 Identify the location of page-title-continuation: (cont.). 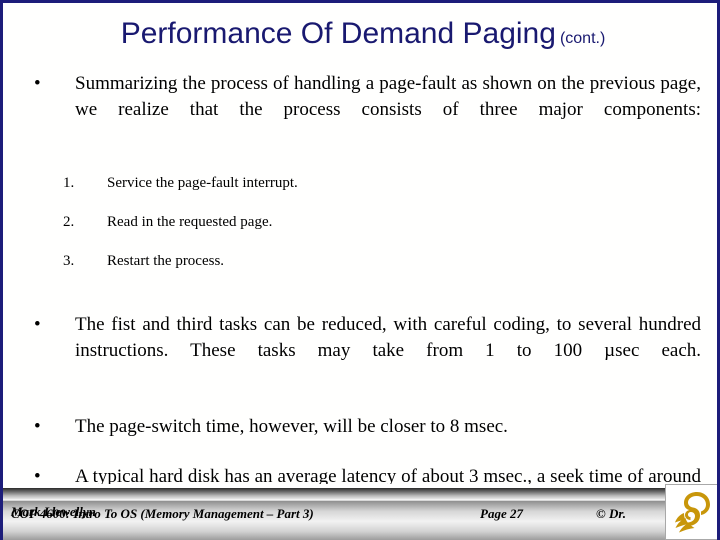
(582, 38).